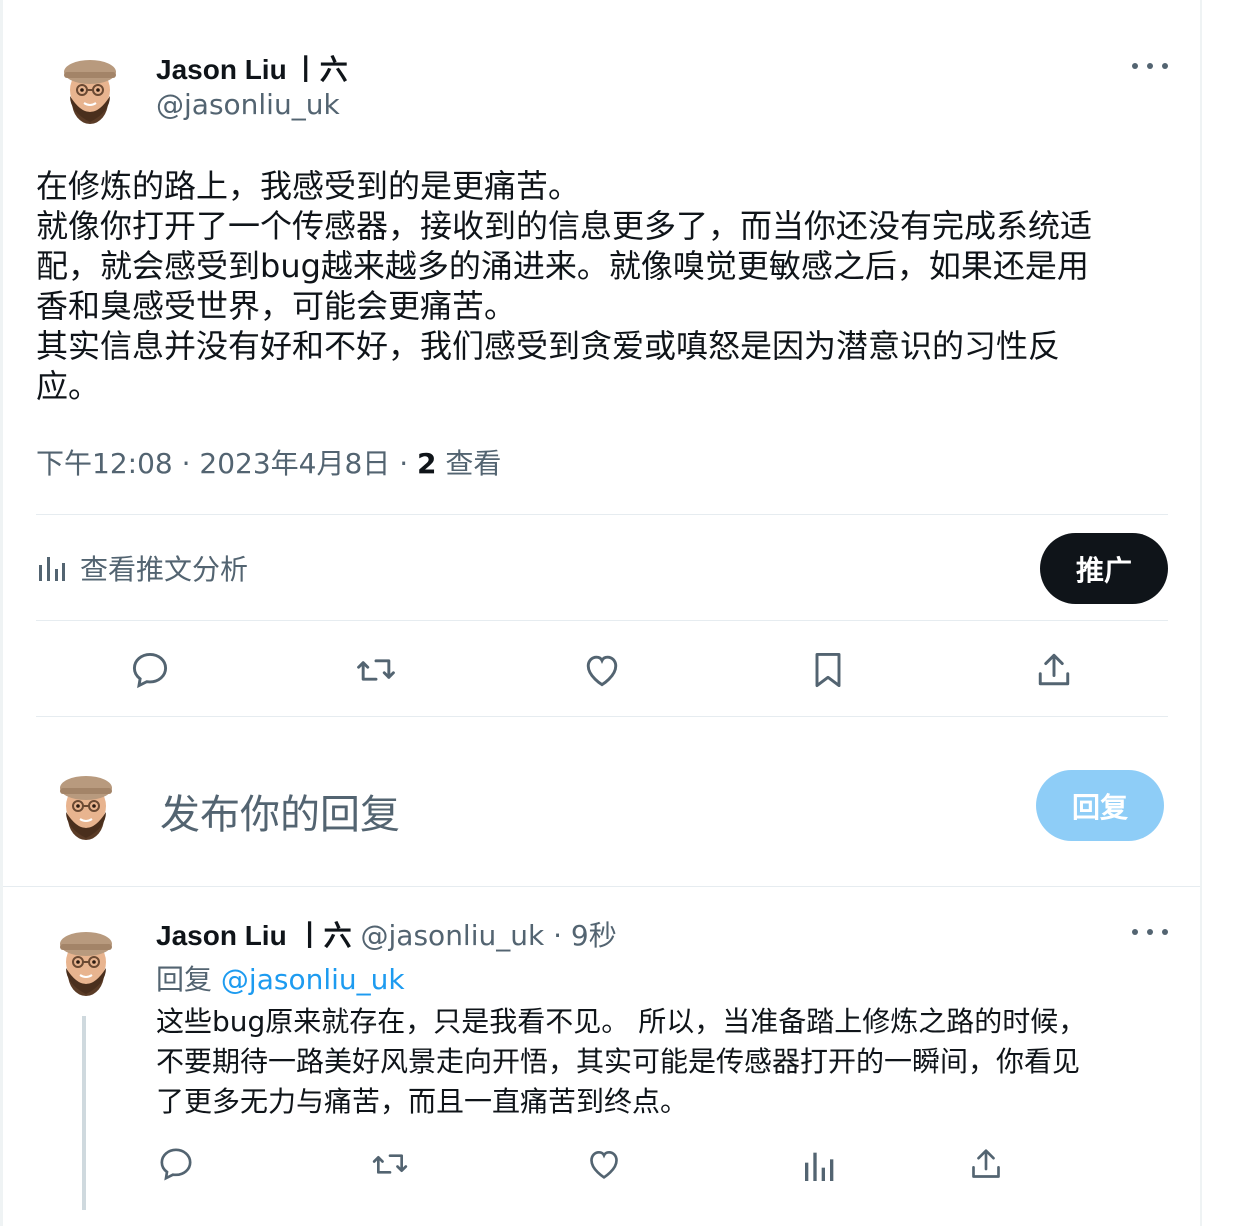  I want to click on reply-header: Jason Liu 丨六 @jasonliu_uk · 9秒, so click(386, 935).